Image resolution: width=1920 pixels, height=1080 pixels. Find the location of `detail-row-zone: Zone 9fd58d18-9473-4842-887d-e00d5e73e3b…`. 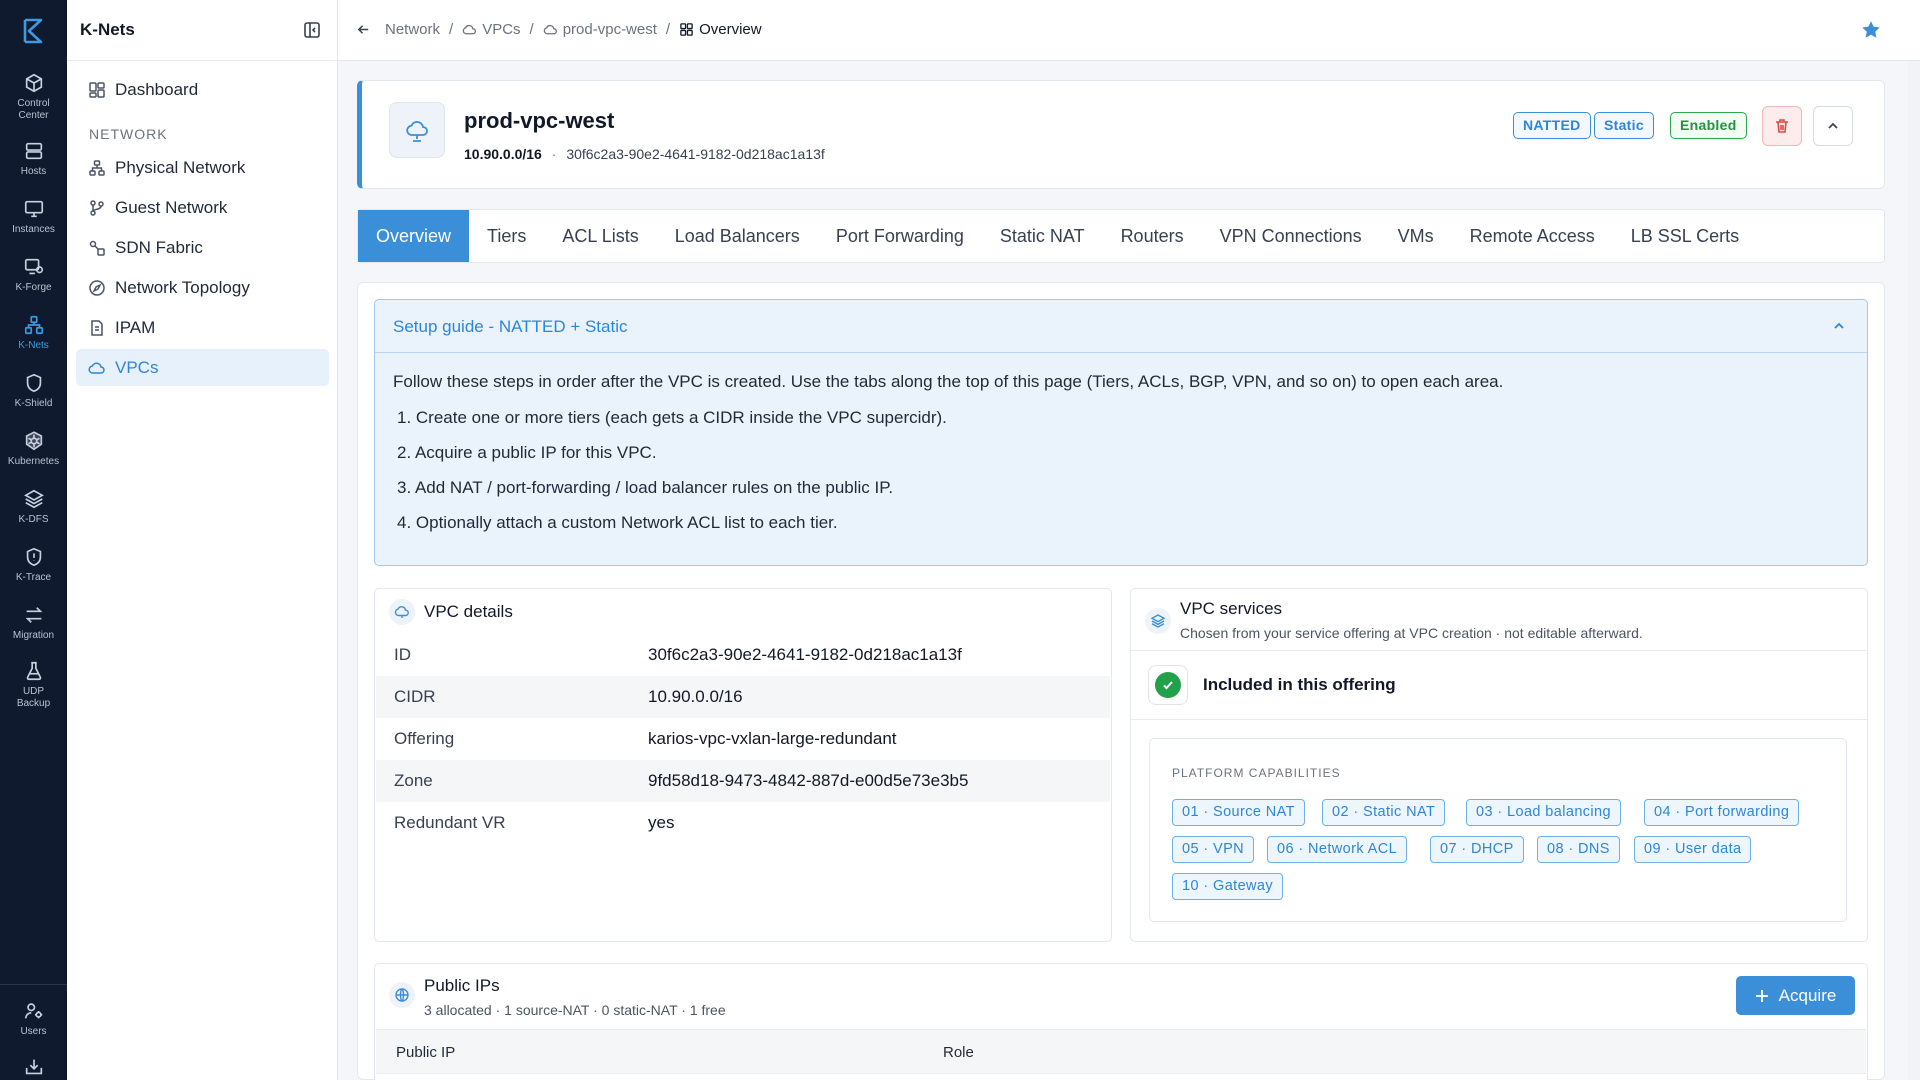

detail-row-zone: Zone 9fd58d18-9473-4842-887d-e00d5e73e3b… is located at coordinates (743, 781).